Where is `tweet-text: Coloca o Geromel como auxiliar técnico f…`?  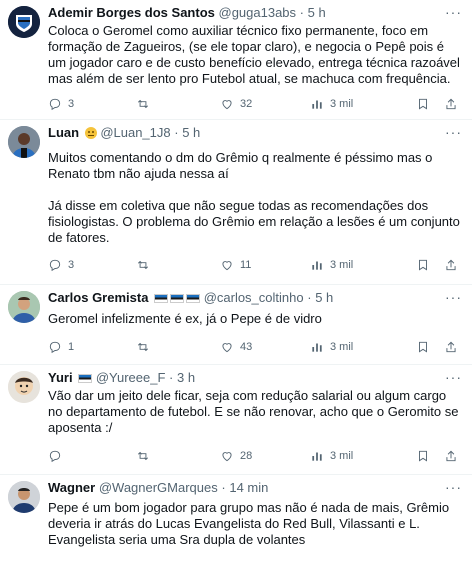 tweet-text: Coloca o Geromel como auxiliar técnico f… is located at coordinates (256, 55).